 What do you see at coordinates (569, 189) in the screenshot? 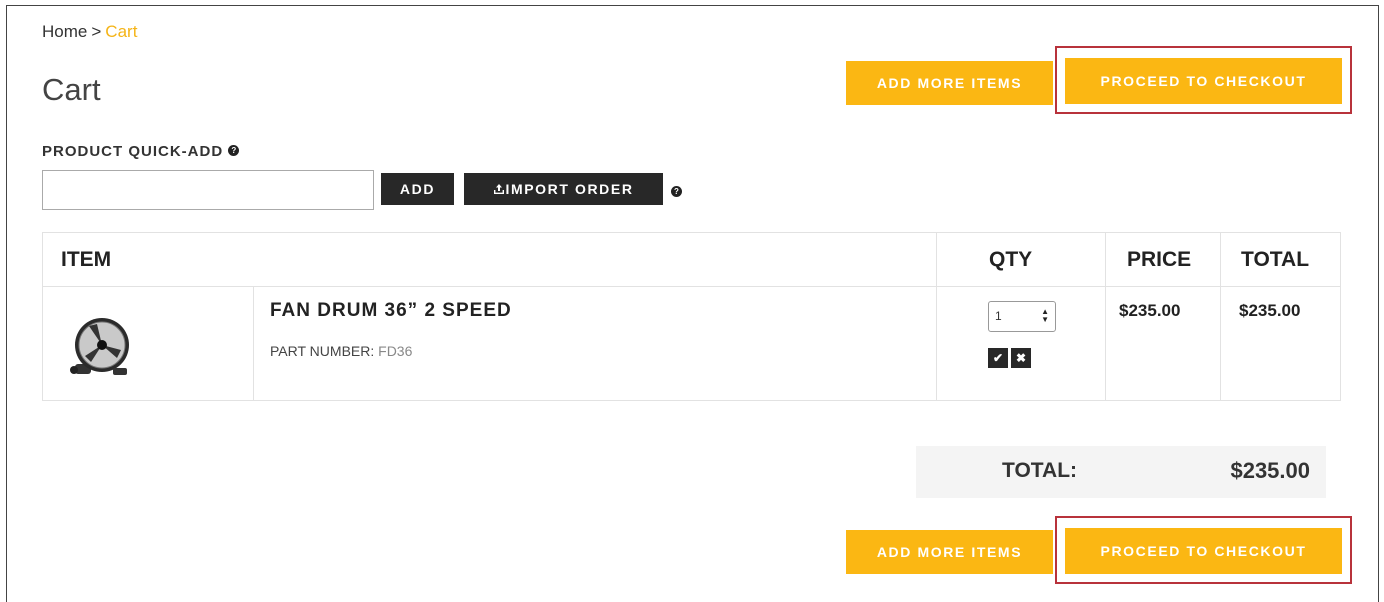
I see `import-order-label: IMPORT ORDER` at bounding box center [569, 189].